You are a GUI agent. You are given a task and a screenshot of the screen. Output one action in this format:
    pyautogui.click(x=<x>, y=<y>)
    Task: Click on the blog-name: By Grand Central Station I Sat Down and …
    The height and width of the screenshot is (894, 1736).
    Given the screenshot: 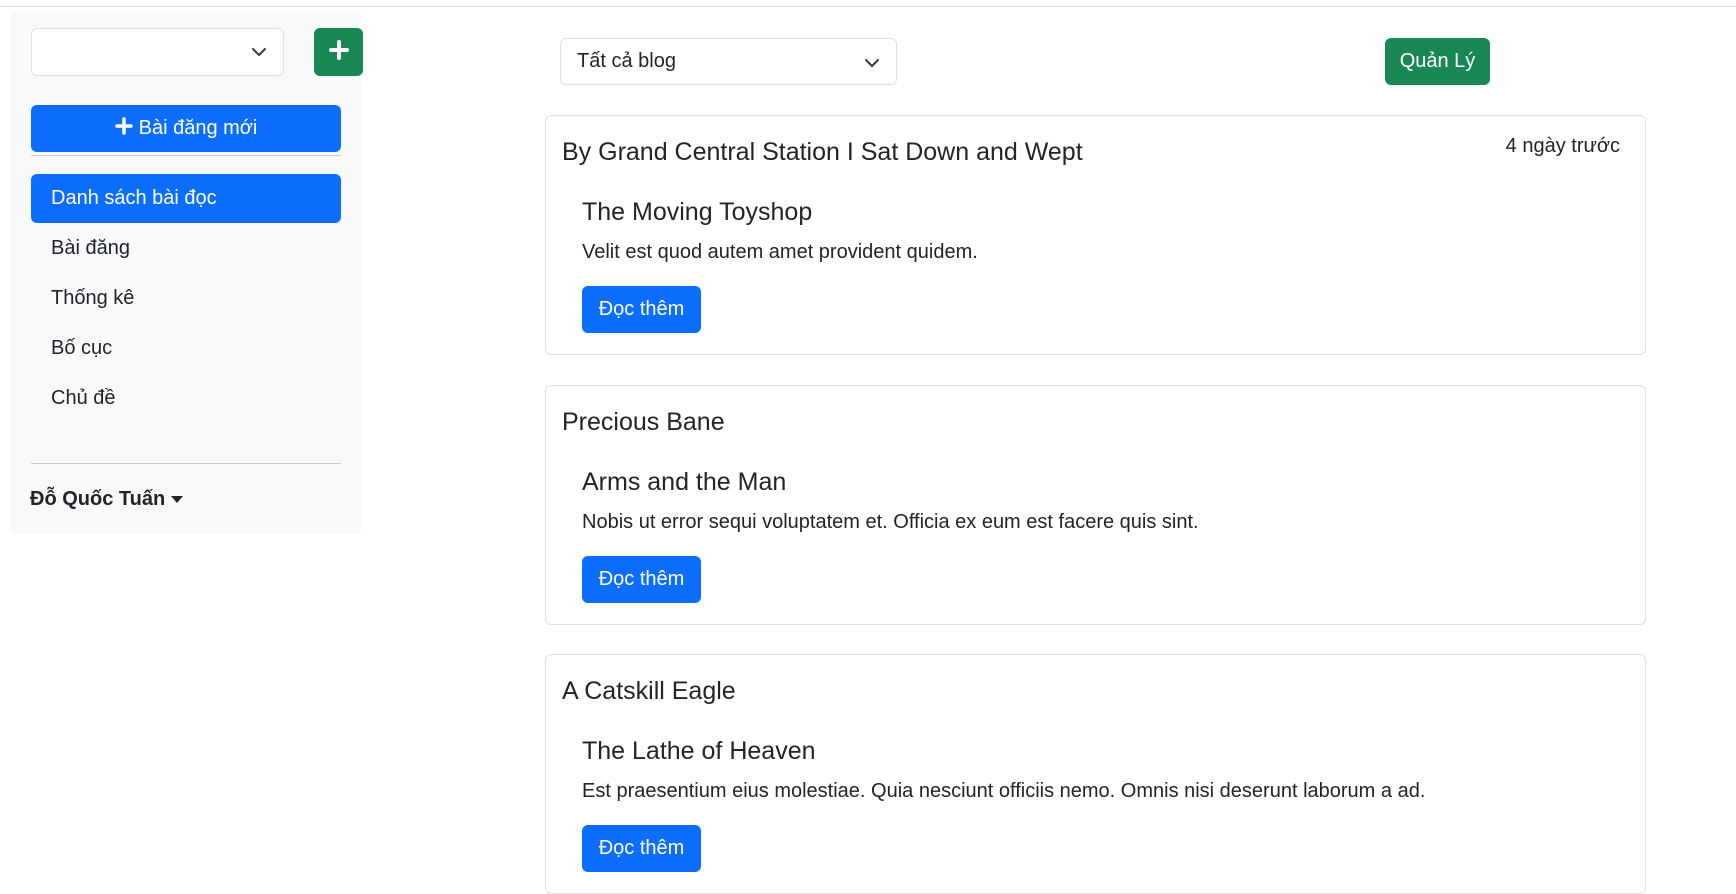 What is the action you would take?
    pyautogui.click(x=822, y=152)
    